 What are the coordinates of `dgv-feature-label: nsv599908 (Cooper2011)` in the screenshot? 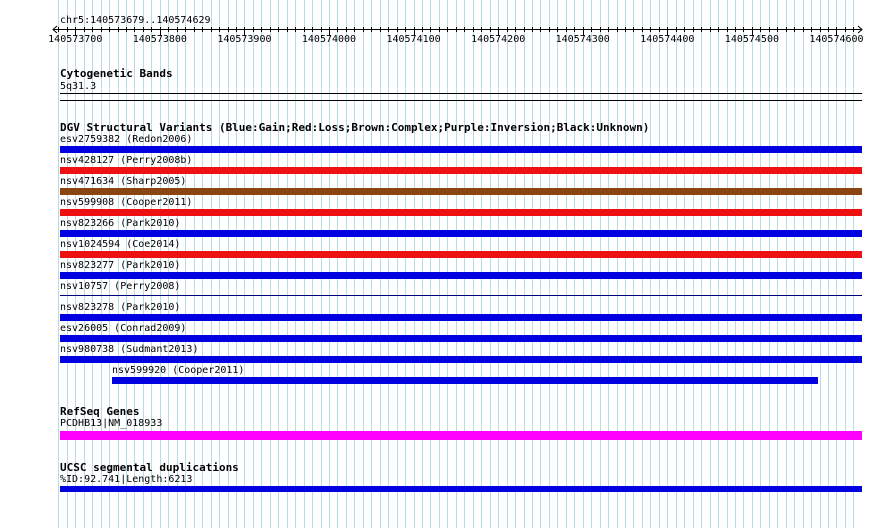 It's located at (126, 202).